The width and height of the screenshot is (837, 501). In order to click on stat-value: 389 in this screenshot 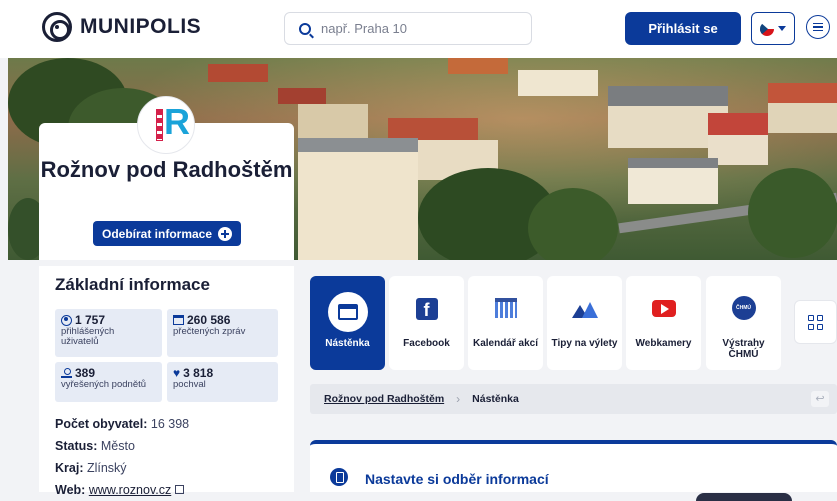, I will do `click(85, 373)`.